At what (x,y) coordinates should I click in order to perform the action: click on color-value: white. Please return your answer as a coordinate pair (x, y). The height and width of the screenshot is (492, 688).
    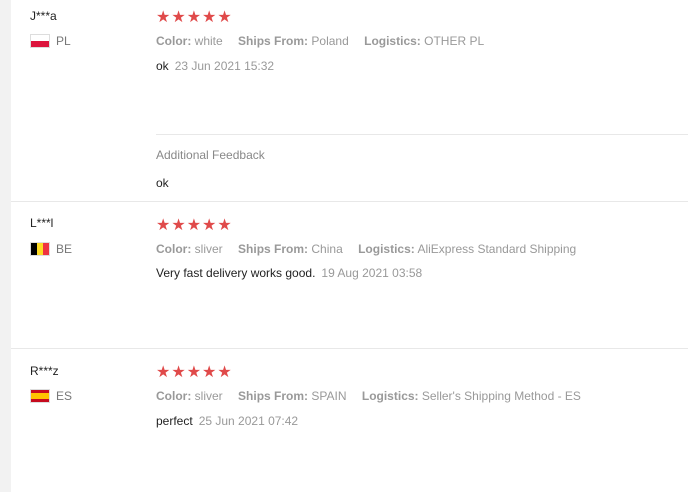
    Looking at the image, I should click on (208, 41).